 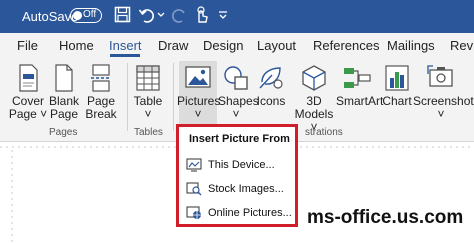 I want to click on undo-dropdown-icon, so click(x=161, y=15).